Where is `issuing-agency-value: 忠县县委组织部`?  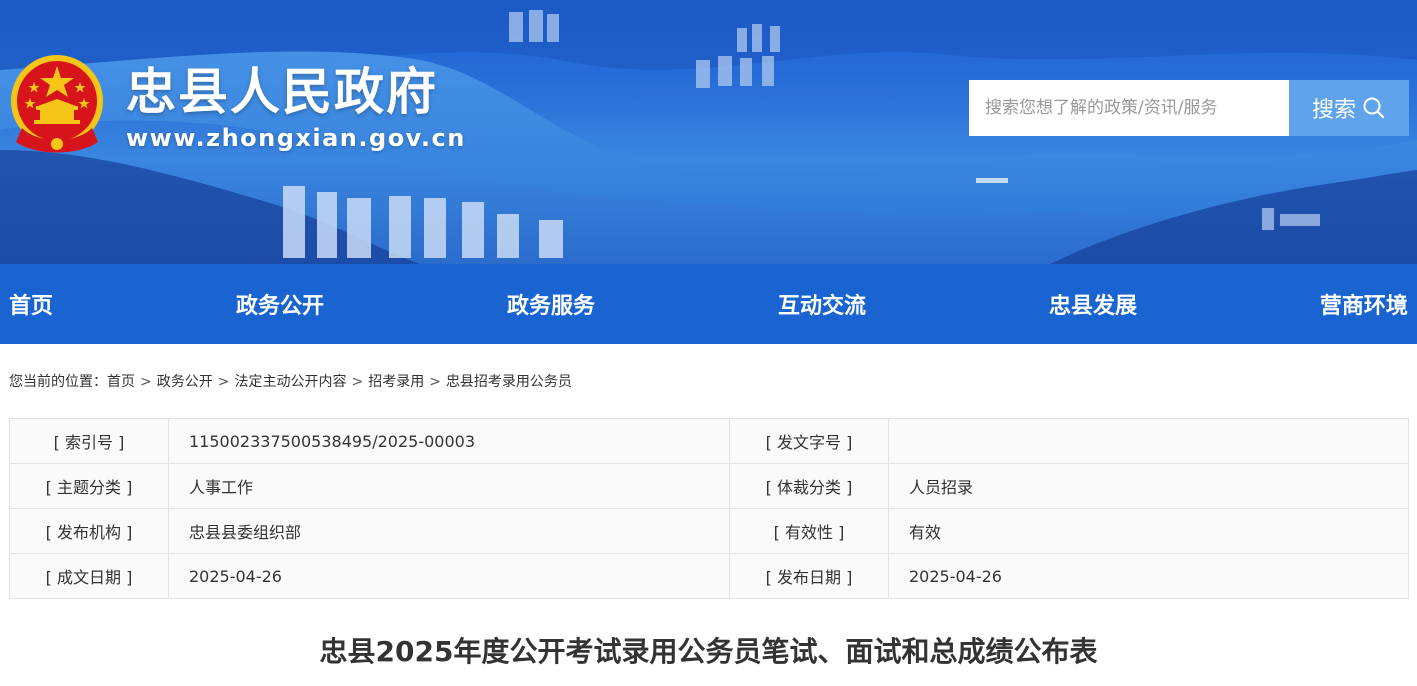 issuing-agency-value: 忠县县委组织部 is located at coordinates (449, 531).